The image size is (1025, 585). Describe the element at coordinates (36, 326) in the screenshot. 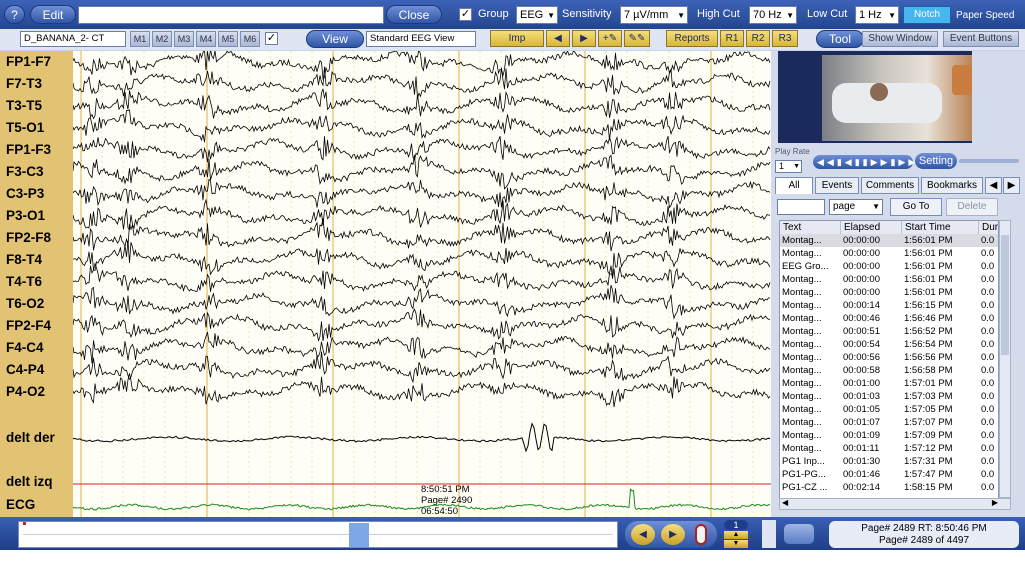

I see `channel-label: FP2-F4` at that location.